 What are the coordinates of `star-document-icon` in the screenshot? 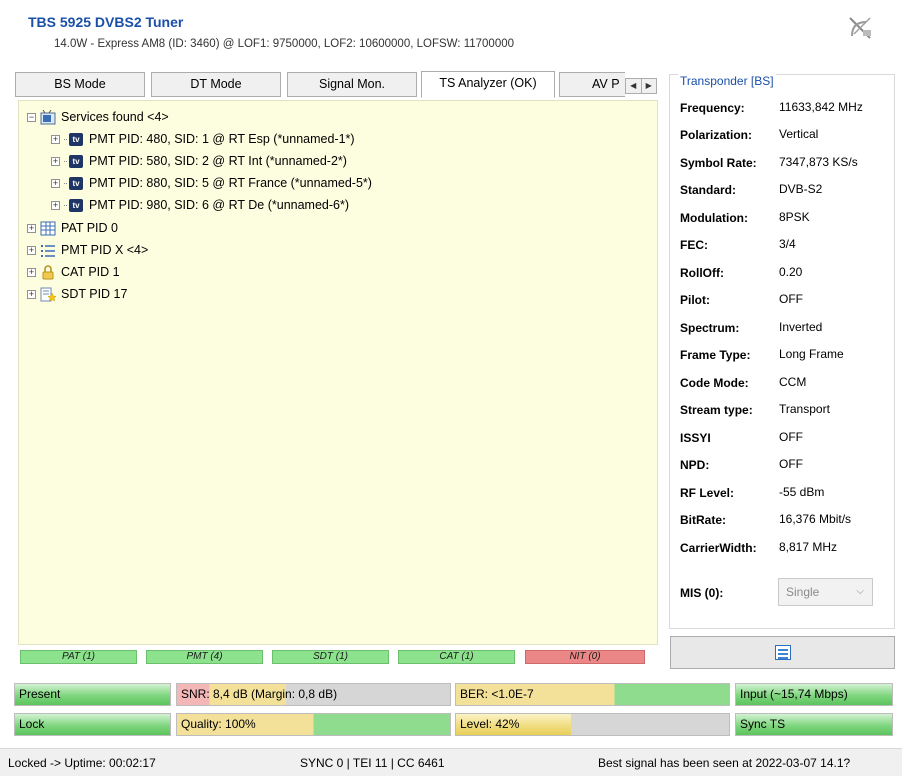 It's located at (48, 294).